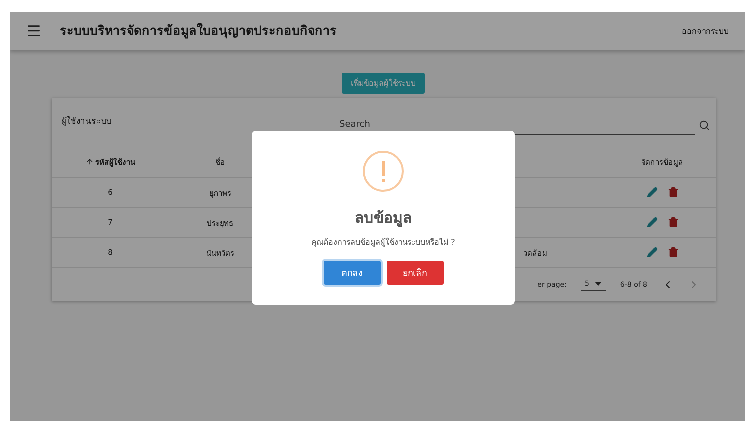  I want to click on cancel-button: ยกเลิก, so click(415, 273).